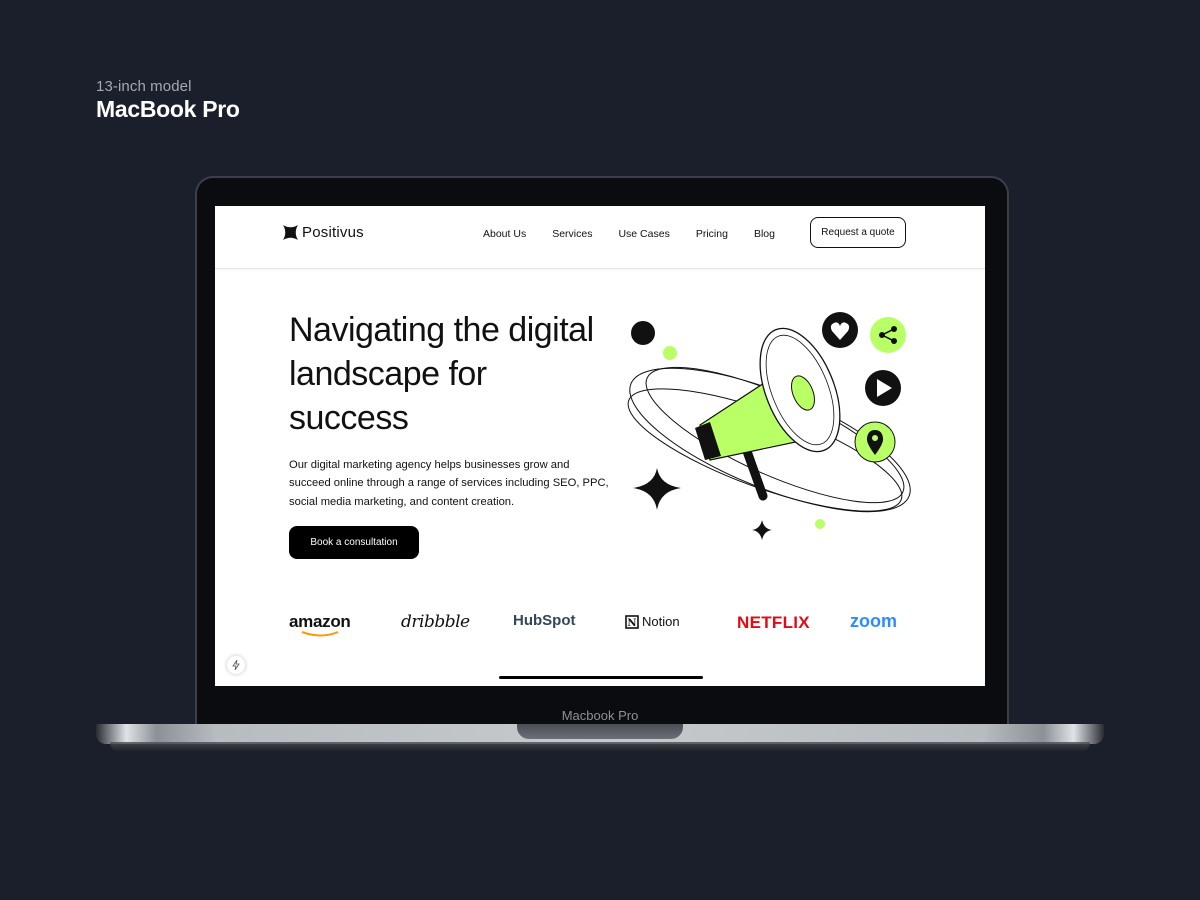  What do you see at coordinates (504, 234) in the screenshot?
I see `nav-about-us: About Us` at bounding box center [504, 234].